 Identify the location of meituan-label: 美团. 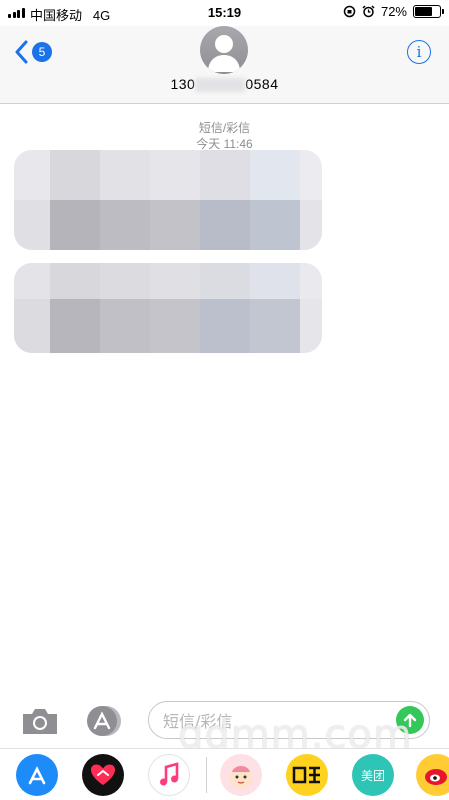
(372, 775).